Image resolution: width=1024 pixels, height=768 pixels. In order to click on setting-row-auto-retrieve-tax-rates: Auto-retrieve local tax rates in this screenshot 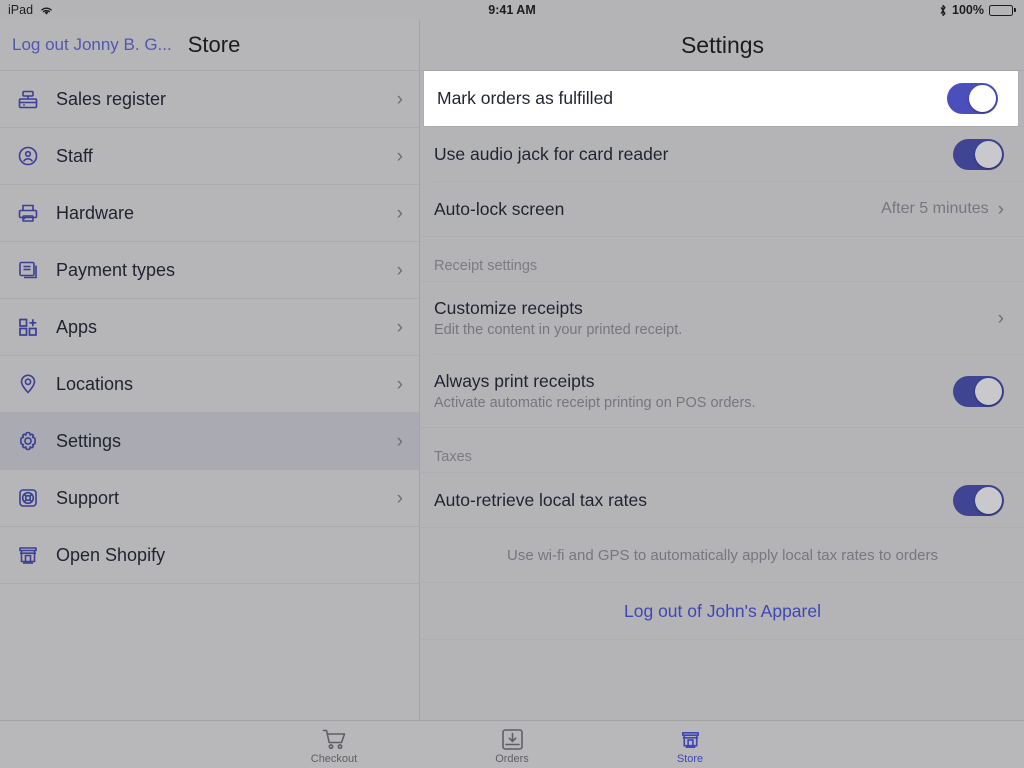, I will do `click(722, 500)`.